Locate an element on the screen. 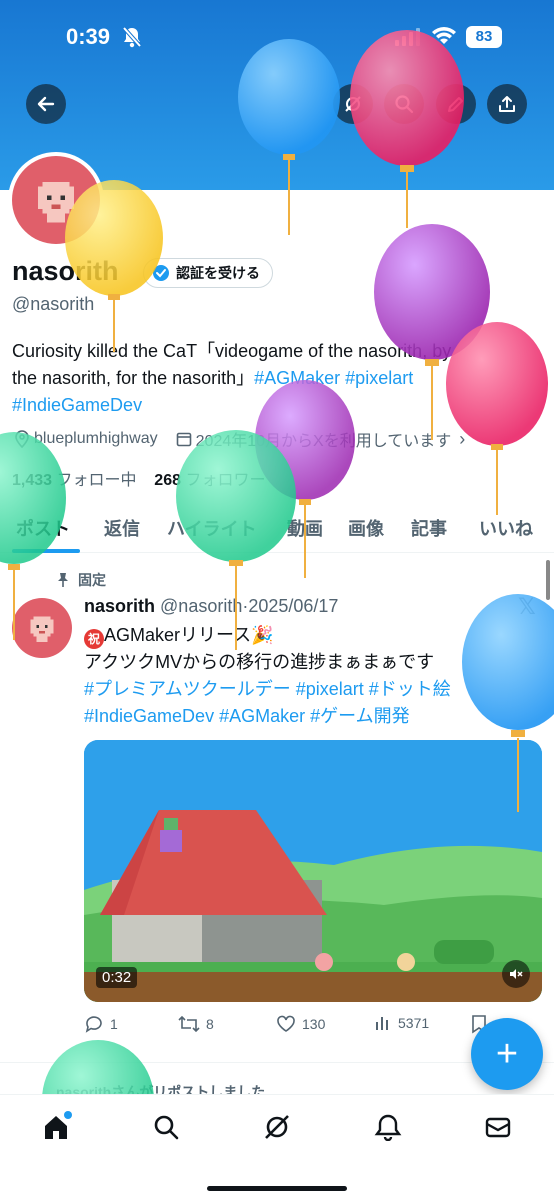 This screenshot has height=1200, width=554. pinned-label: 固定 is located at coordinates (92, 580).